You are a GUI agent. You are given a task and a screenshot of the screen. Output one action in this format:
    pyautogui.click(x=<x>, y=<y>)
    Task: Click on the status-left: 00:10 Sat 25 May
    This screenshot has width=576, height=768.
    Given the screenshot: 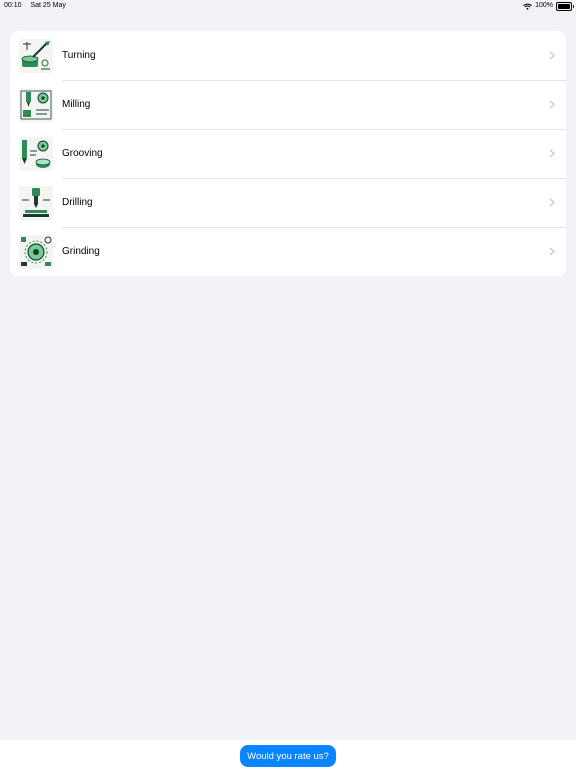 What is the action you would take?
    pyautogui.click(x=38, y=6)
    